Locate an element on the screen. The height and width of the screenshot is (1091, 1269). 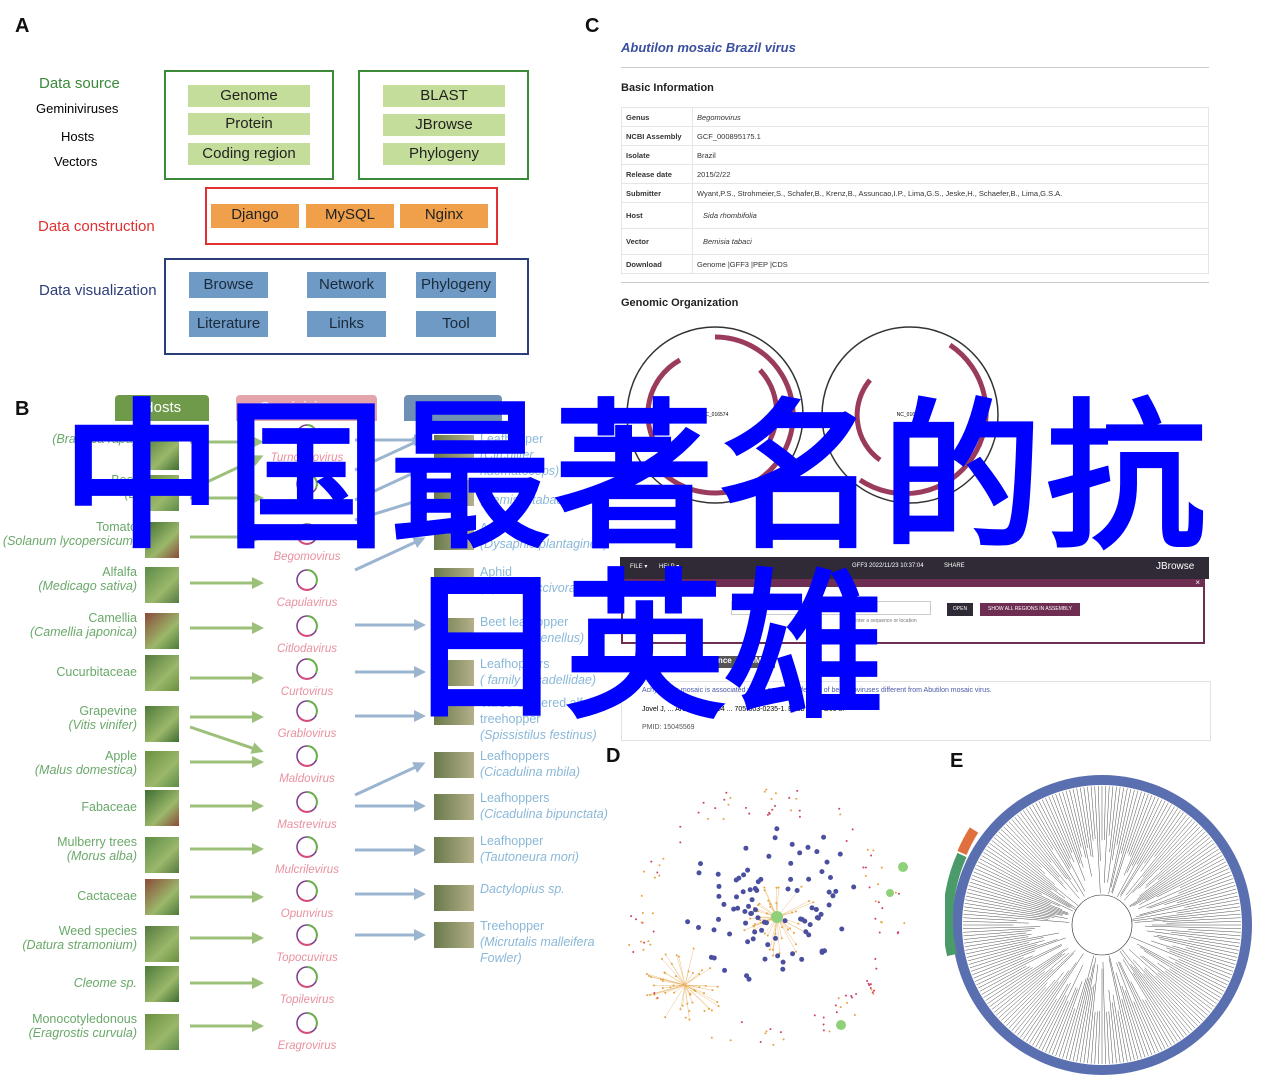
info-value: GCF_000895175.1 is located at coordinates (950, 136).